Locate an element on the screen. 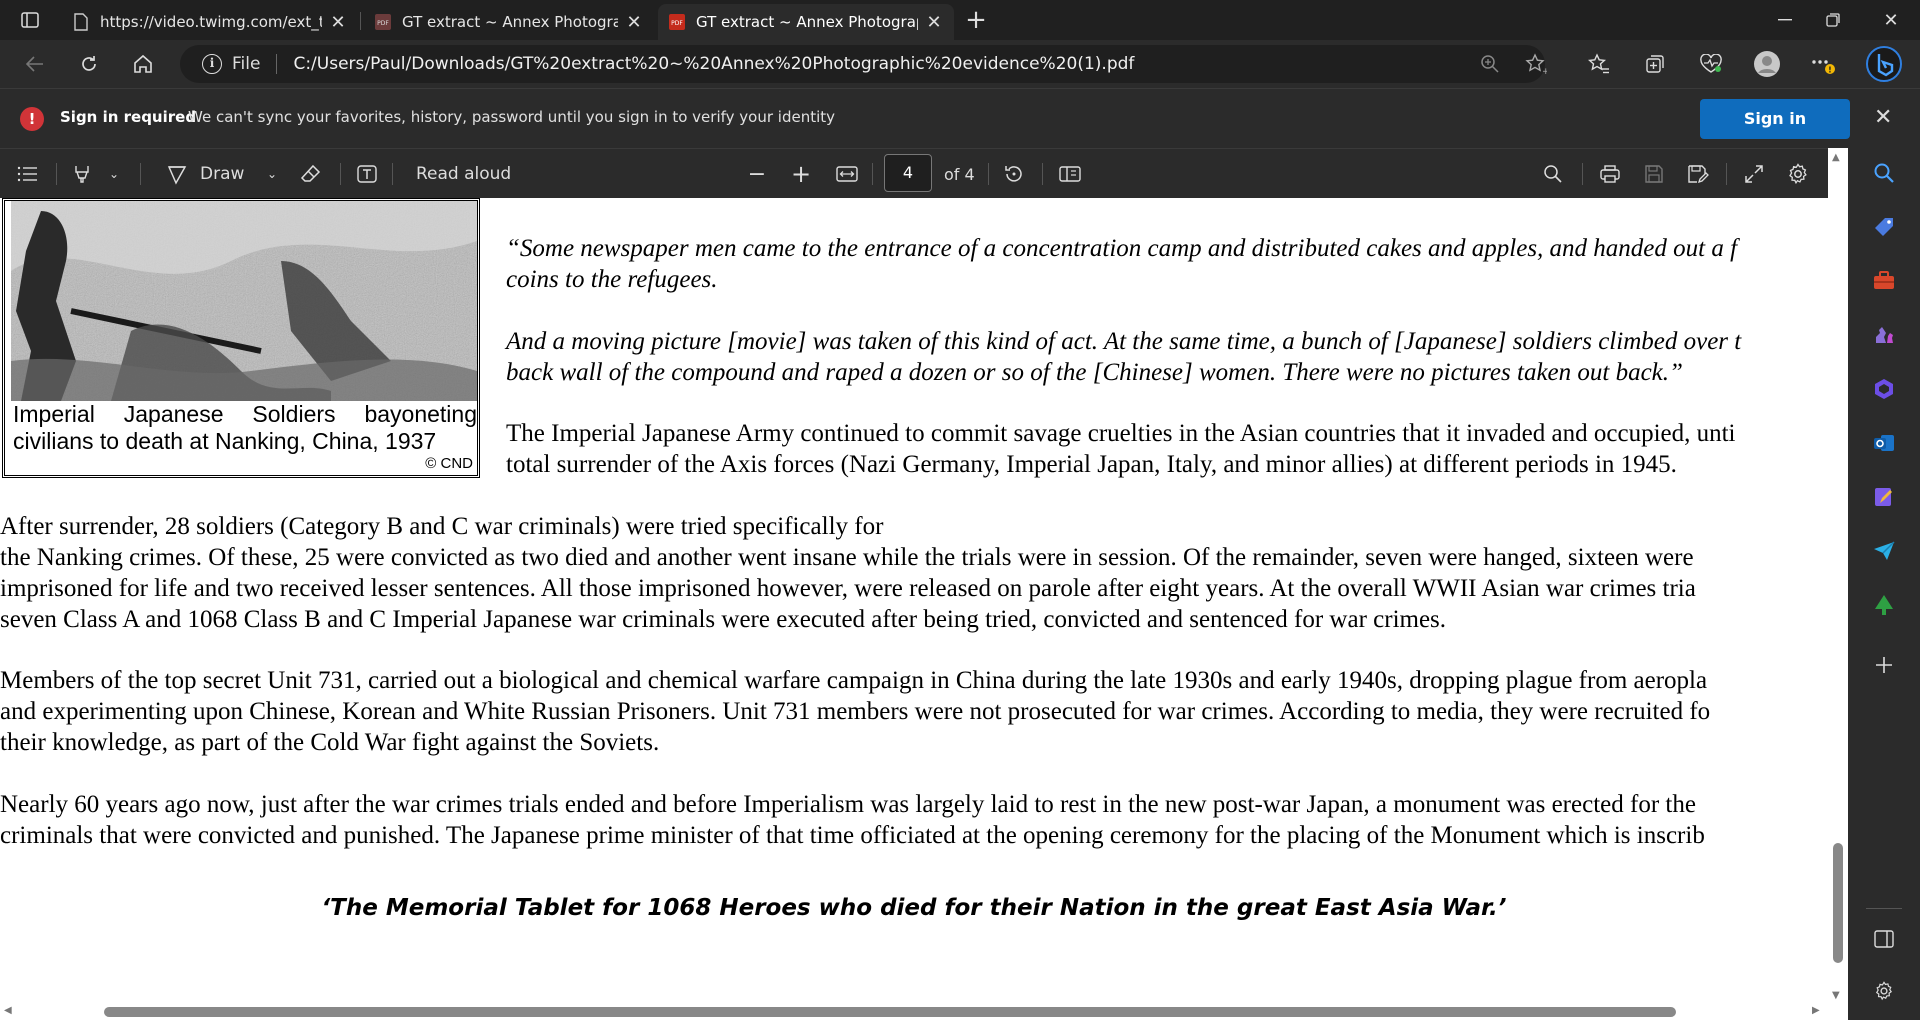  copilot-icon is located at coordinates (1884, 64).